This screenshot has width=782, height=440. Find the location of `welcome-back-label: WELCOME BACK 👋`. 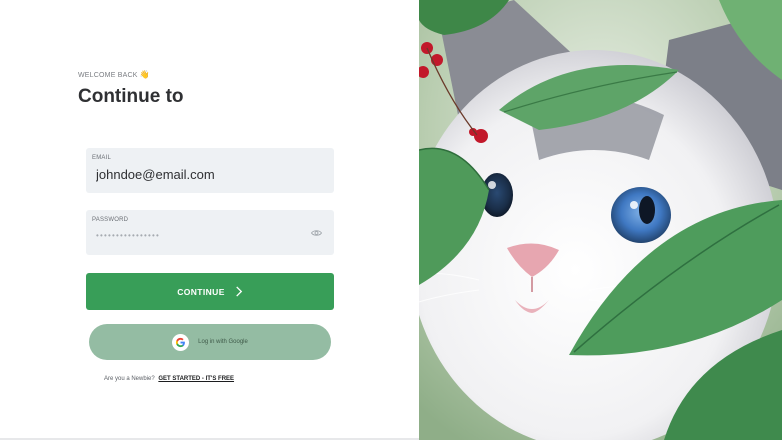

welcome-back-label: WELCOME BACK 👋 is located at coordinates (114, 74).